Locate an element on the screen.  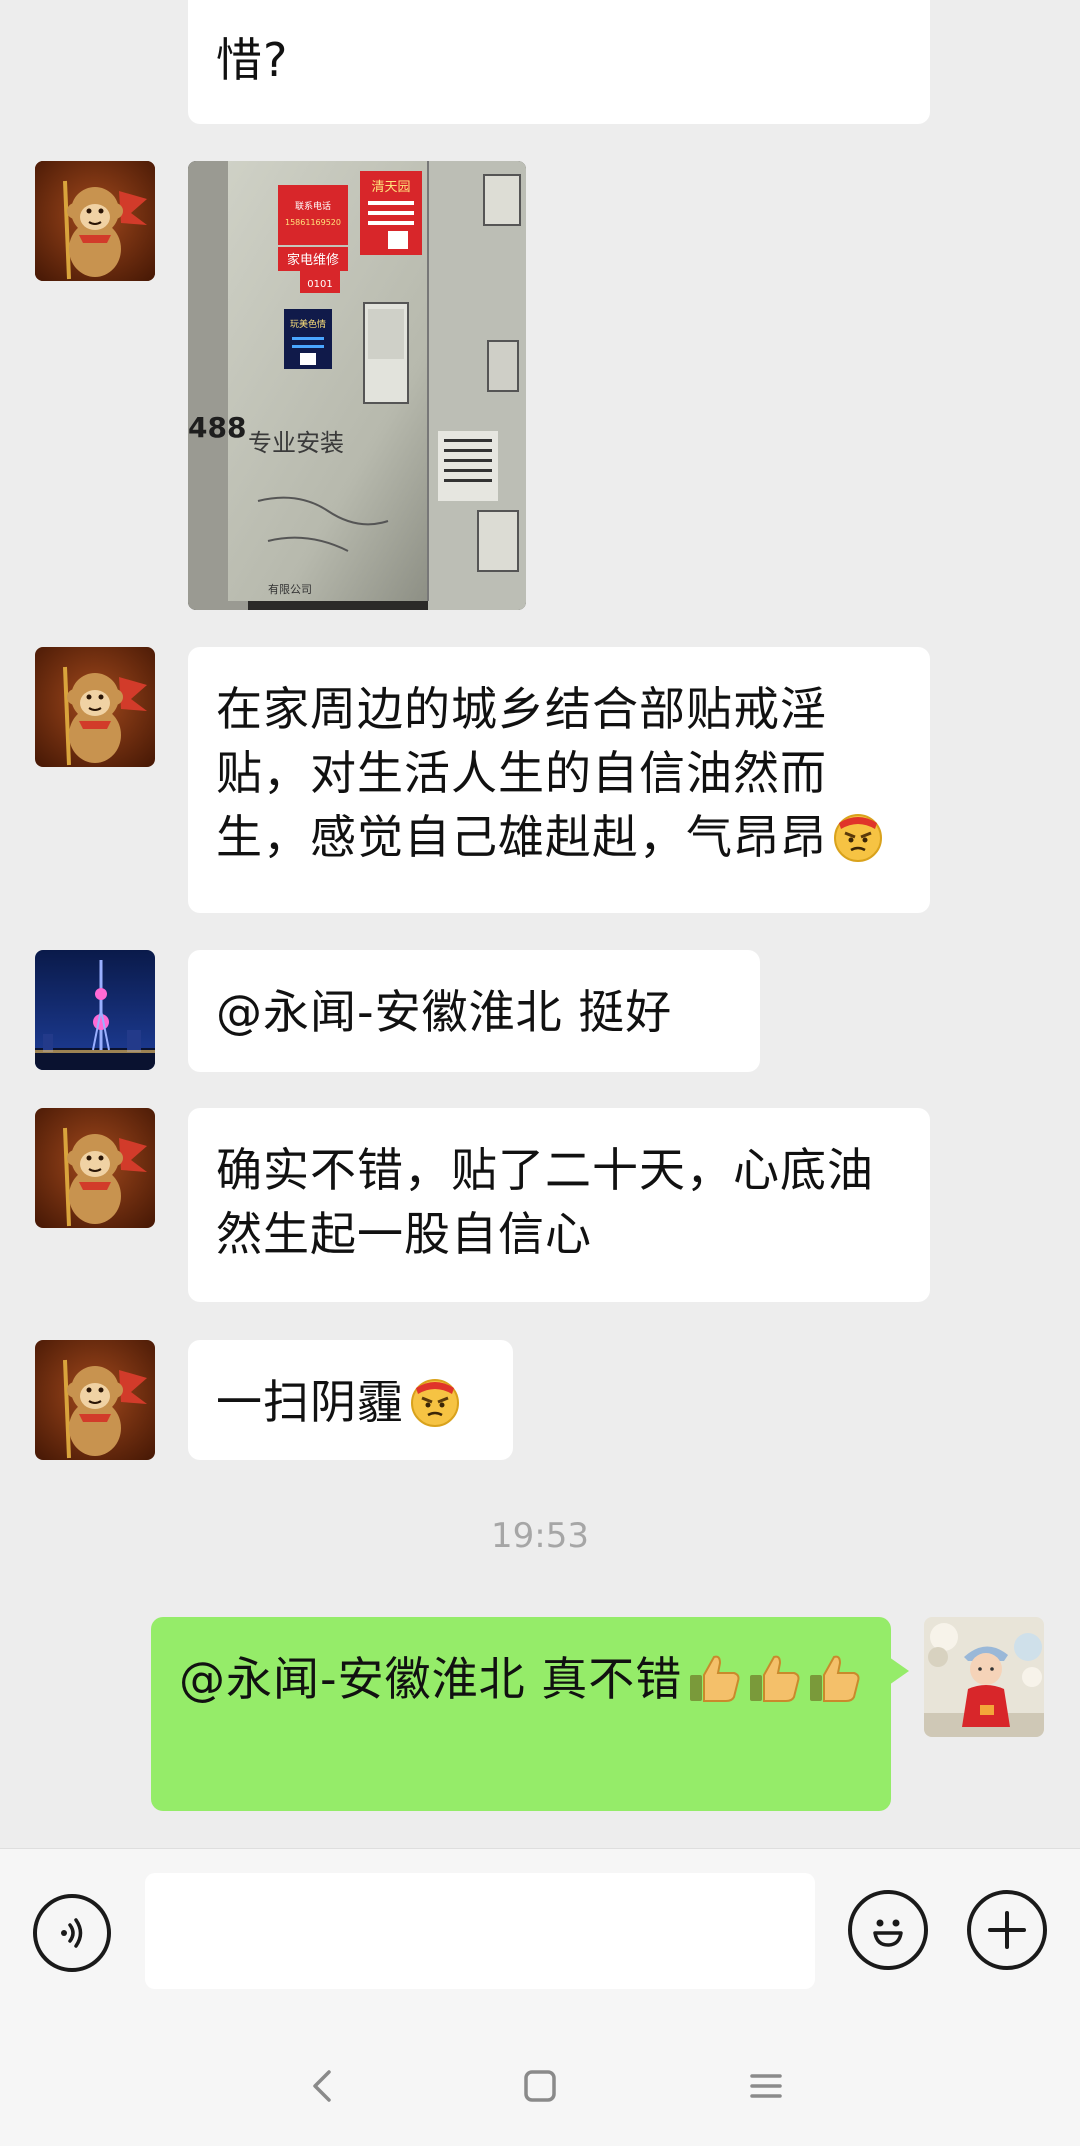
svg-text: 15861169520 is located at coordinates (313, 222).